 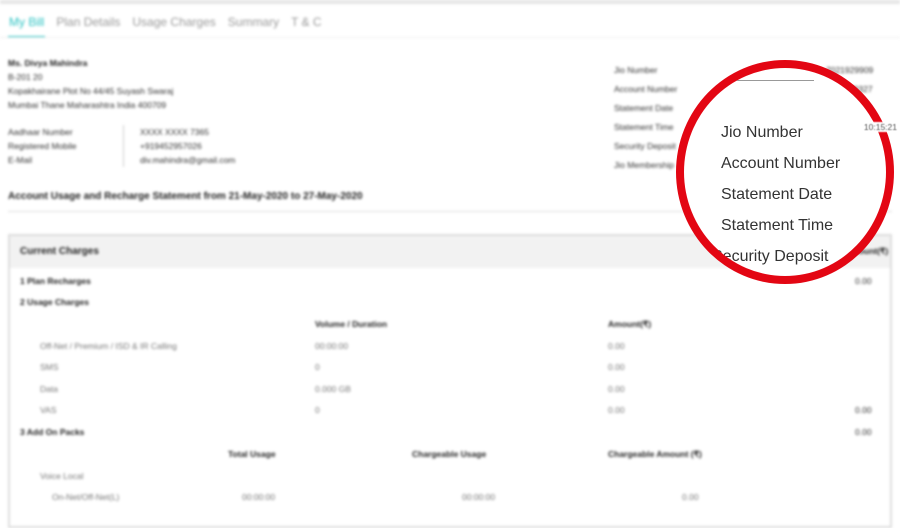 I want to click on magnified-statement-time: Statement Time, so click(x=777, y=225).